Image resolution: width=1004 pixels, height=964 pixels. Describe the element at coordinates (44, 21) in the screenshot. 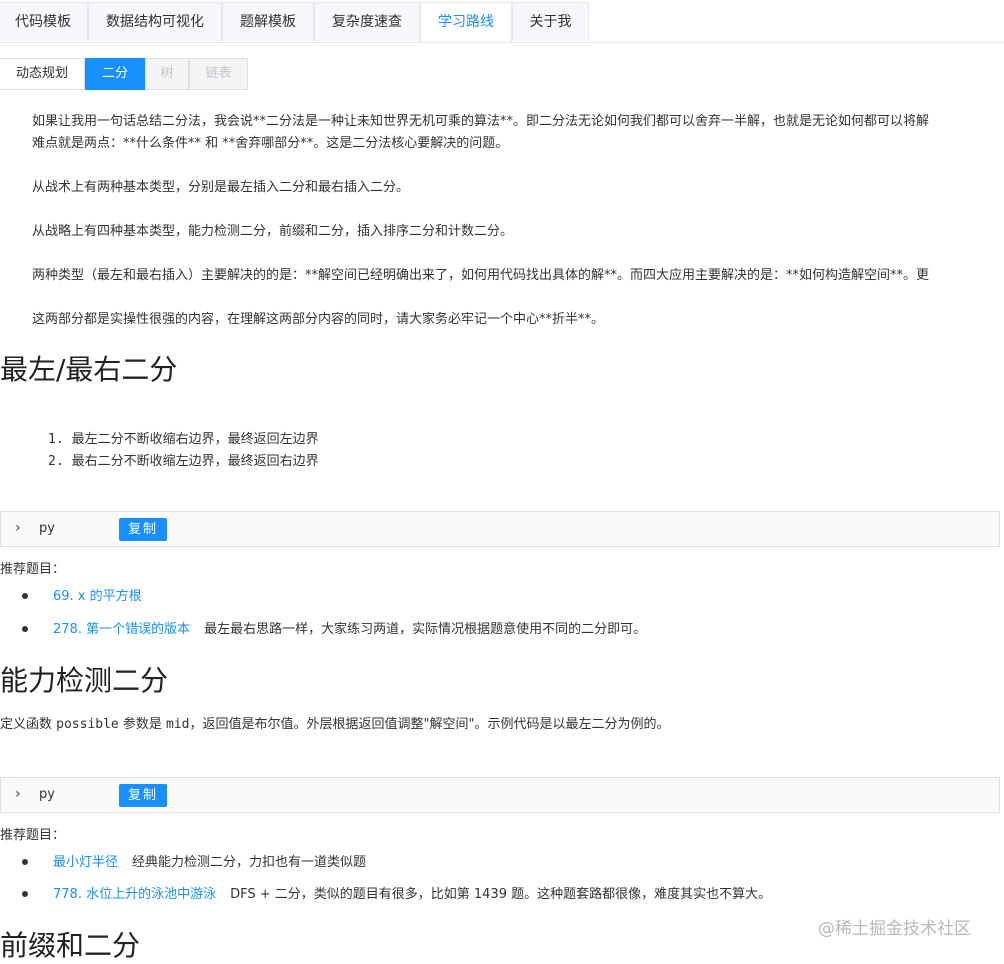

I see `tab-code-templates: 代码模板` at that location.